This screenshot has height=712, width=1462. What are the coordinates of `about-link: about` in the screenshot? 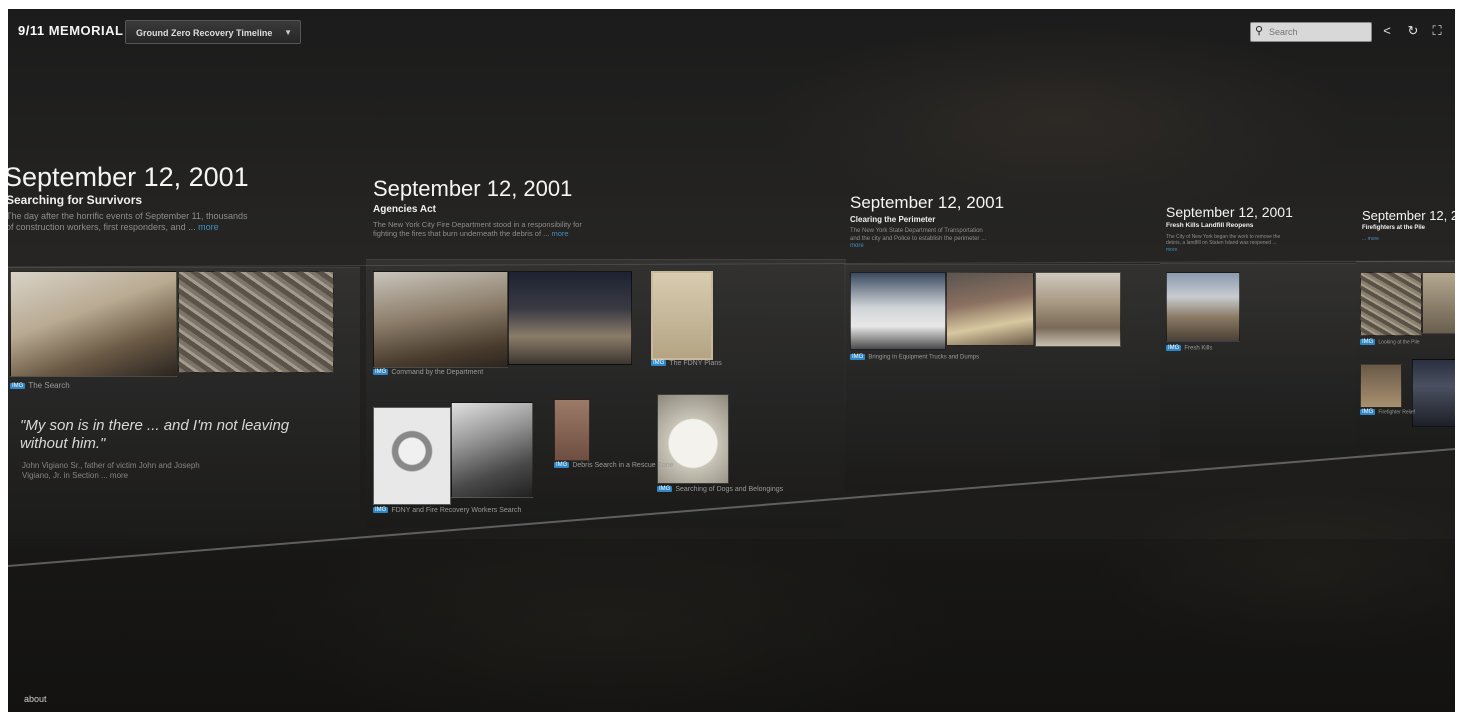 It's located at (35, 699).